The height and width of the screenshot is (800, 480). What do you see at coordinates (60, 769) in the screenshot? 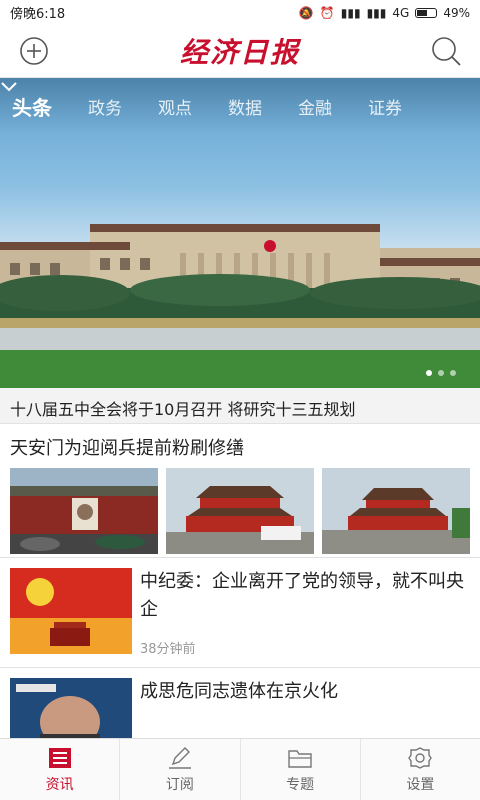
I see `nav-news: 资讯` at bounding box center [60, 769].